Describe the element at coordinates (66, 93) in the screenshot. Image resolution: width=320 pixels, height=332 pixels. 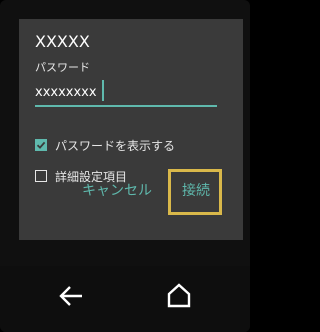
I see `password-field: xxxxxxxx` at that location.